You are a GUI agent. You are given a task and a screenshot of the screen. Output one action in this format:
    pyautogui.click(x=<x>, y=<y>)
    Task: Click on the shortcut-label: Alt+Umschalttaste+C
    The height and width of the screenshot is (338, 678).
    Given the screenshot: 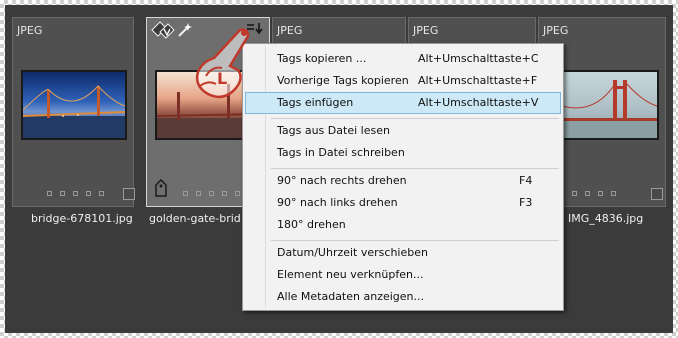 What is the action you would take?
    pyautogui.click(x=478, y=58)
    